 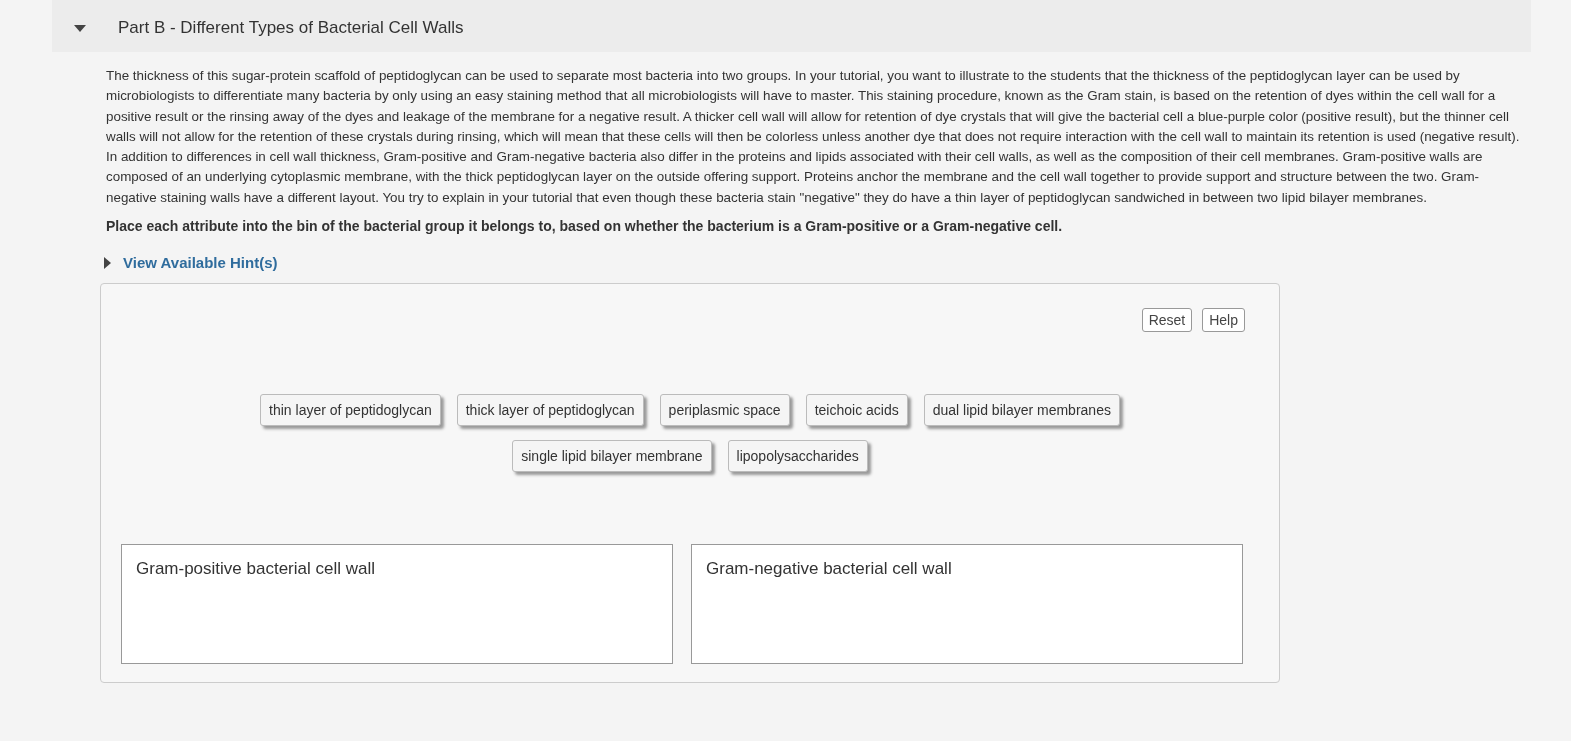 What do you see at coordinates (585, 226) in the screenshot?
I see `instruction-text: Place each attribute into the bin of the bacterial group it belongs to, based on whether the bacterium is a Gram-positive or a Gram-negative cell.` at bounding box center [585, 226].